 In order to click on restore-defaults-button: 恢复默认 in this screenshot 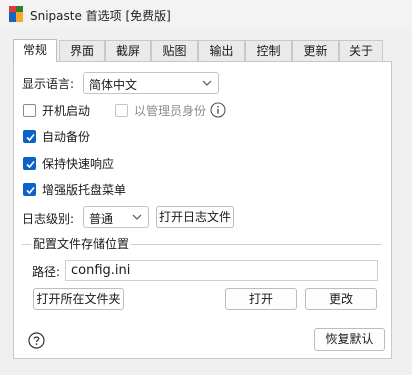, I will do `click(349, 339)`.